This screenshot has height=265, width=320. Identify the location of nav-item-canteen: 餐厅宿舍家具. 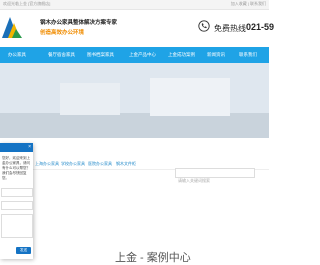
(61, 55).